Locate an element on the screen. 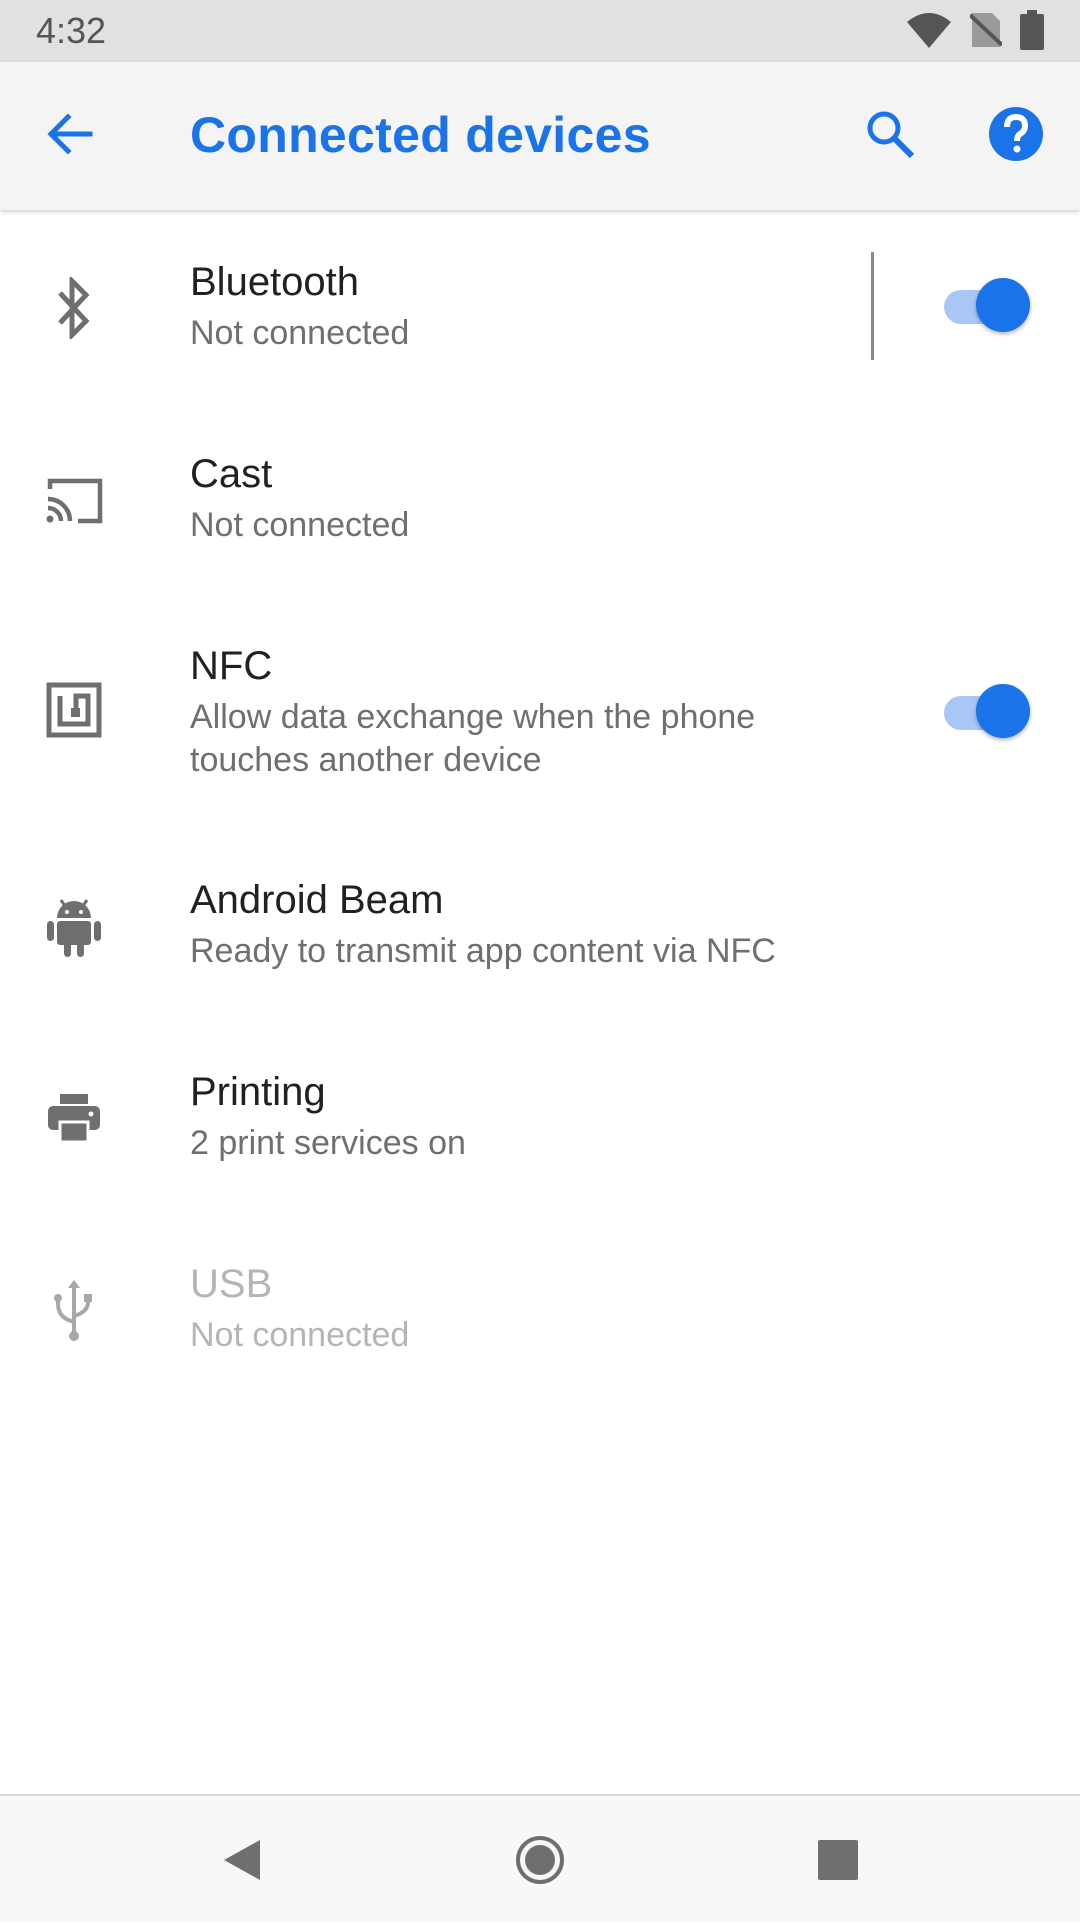  list-item-bluetooth: Bluetooth Not connected is located at coordinates (540, 308).